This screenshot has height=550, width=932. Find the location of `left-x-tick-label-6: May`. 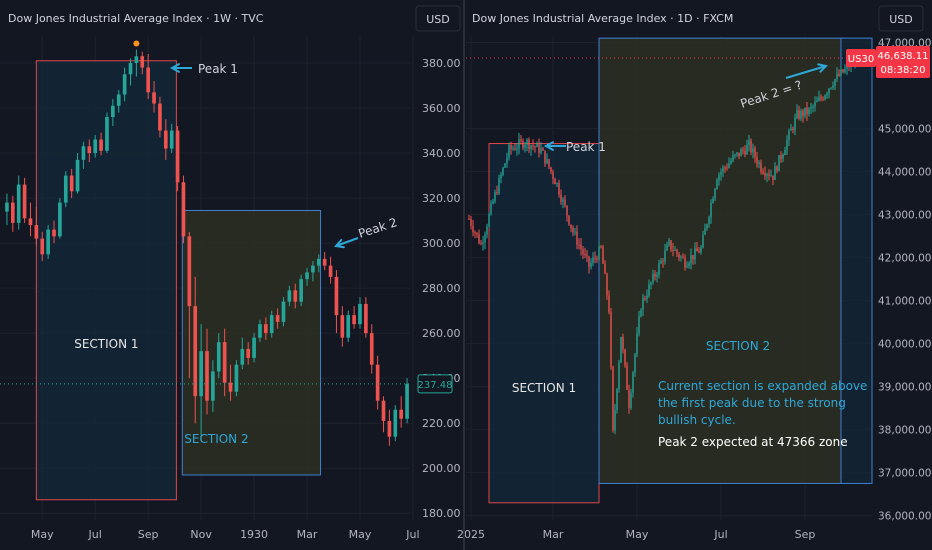

left-x-tick-label-6: May is located at coordinates (360, 534).